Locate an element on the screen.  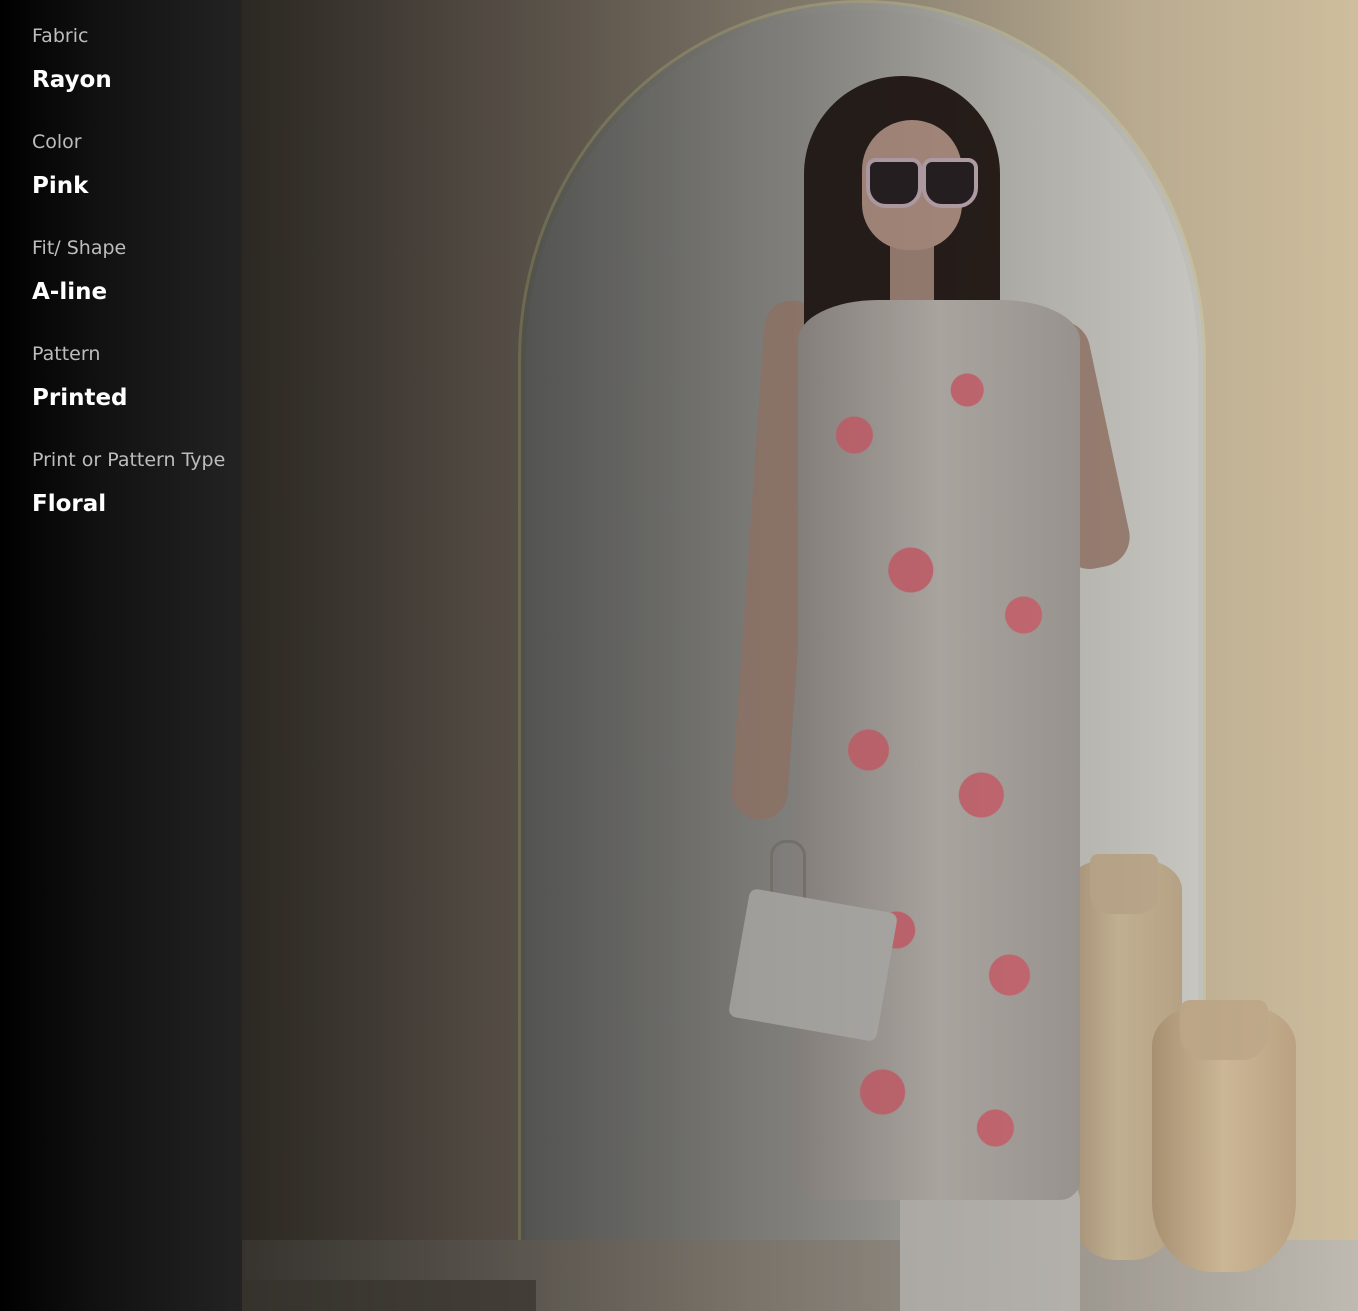
spec-label: Pattern is located at coordinates (66, 354).